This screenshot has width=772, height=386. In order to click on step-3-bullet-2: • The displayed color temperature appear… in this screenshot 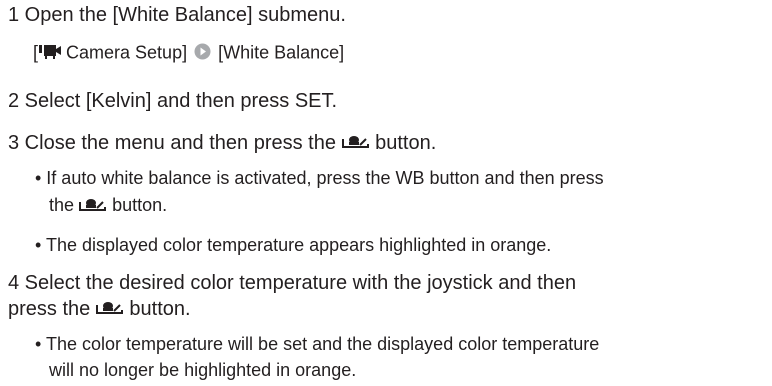, I will do `click(293, 245)`.